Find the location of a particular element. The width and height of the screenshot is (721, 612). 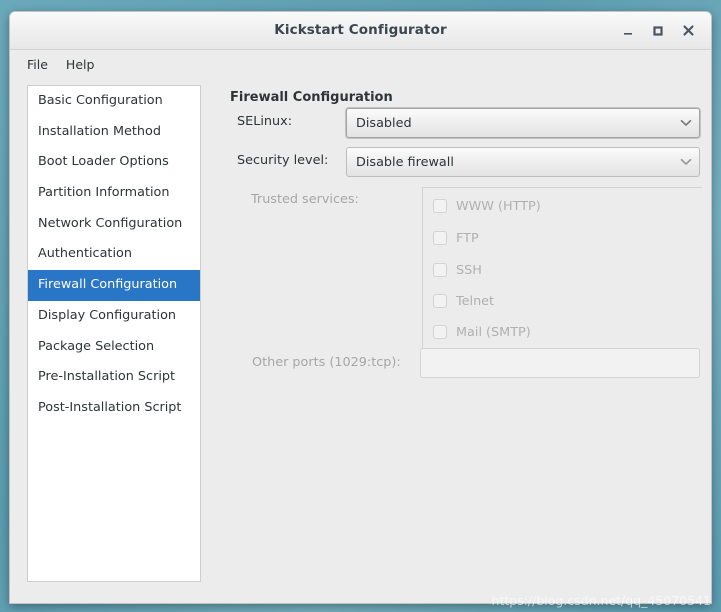

window-title: Kickstart Configurator is located at coordinates (360, 30).